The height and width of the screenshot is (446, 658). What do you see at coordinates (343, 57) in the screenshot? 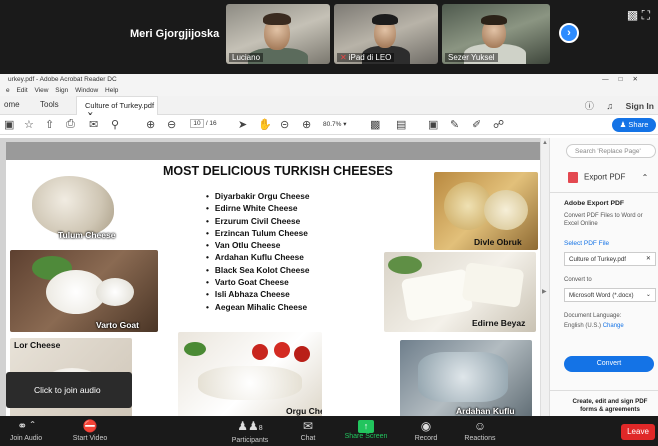
I see `mic-muted-icon: ✕` at bounding box center [343, 57].